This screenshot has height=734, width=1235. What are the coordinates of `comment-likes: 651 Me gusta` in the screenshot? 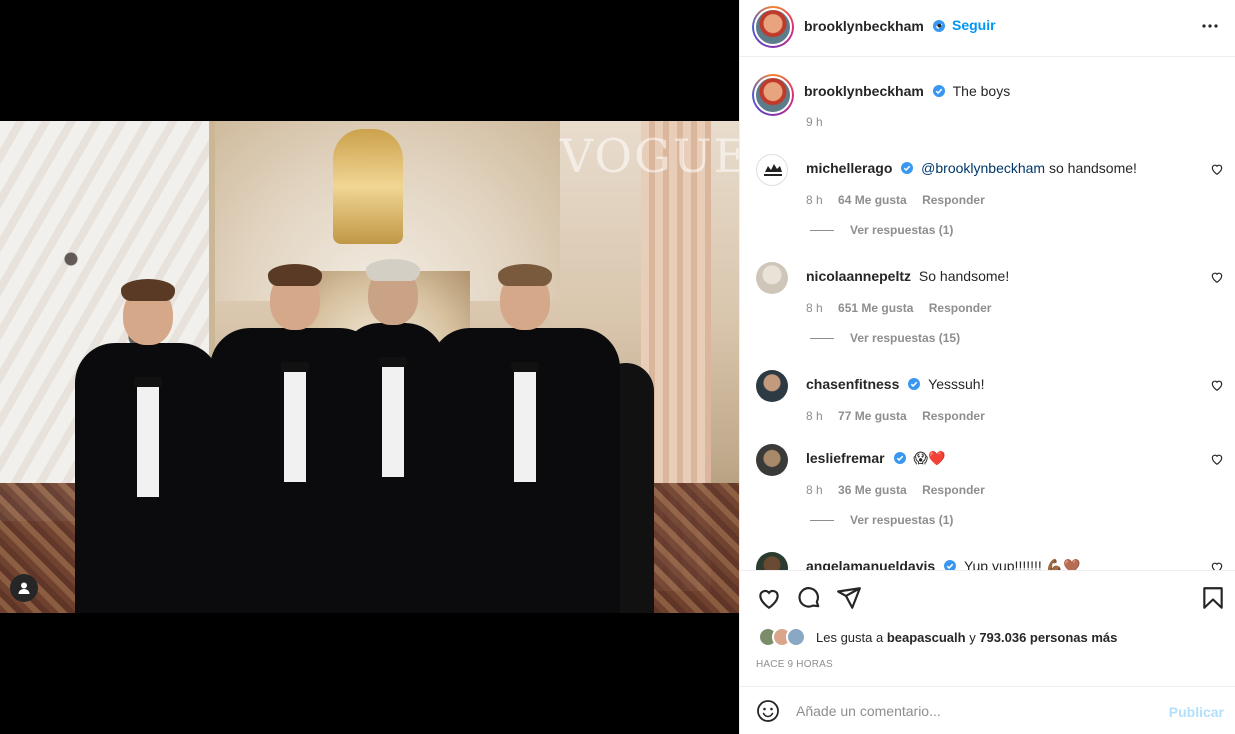 It's located at (875, 308).